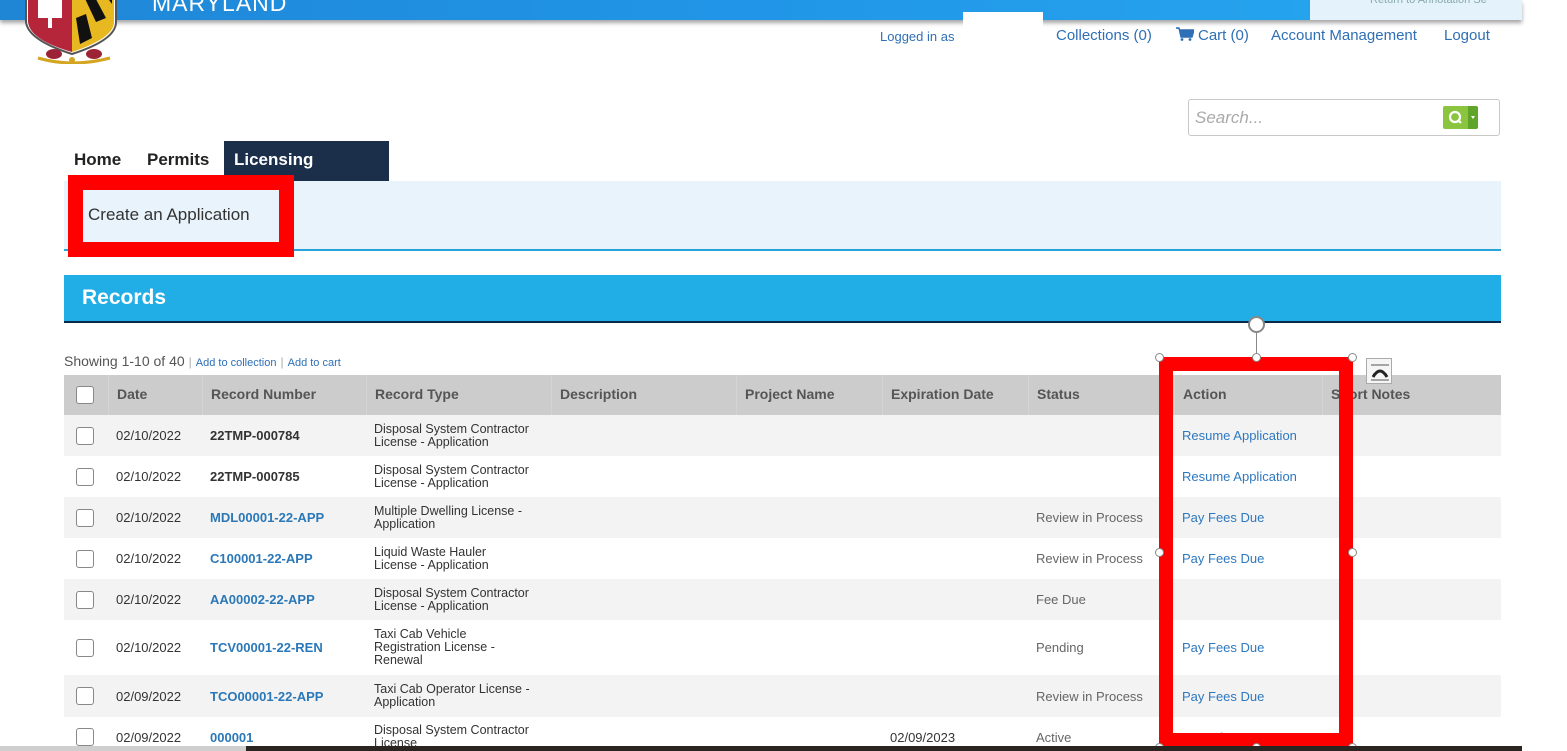 The height and width of the screenshot is (751, 1567). I want to click on cell-record-number: 22TMP-000785, so click(255, 476).